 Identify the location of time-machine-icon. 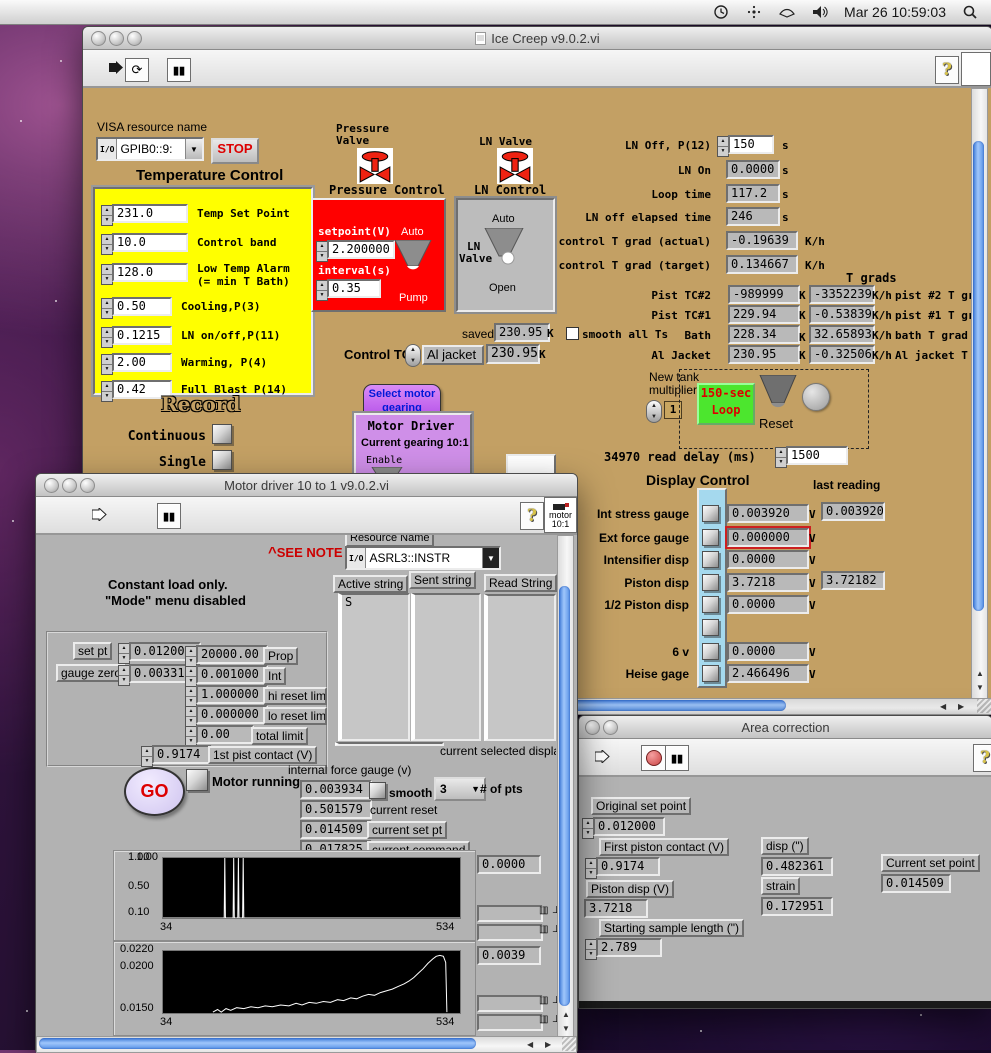
(721, 12).